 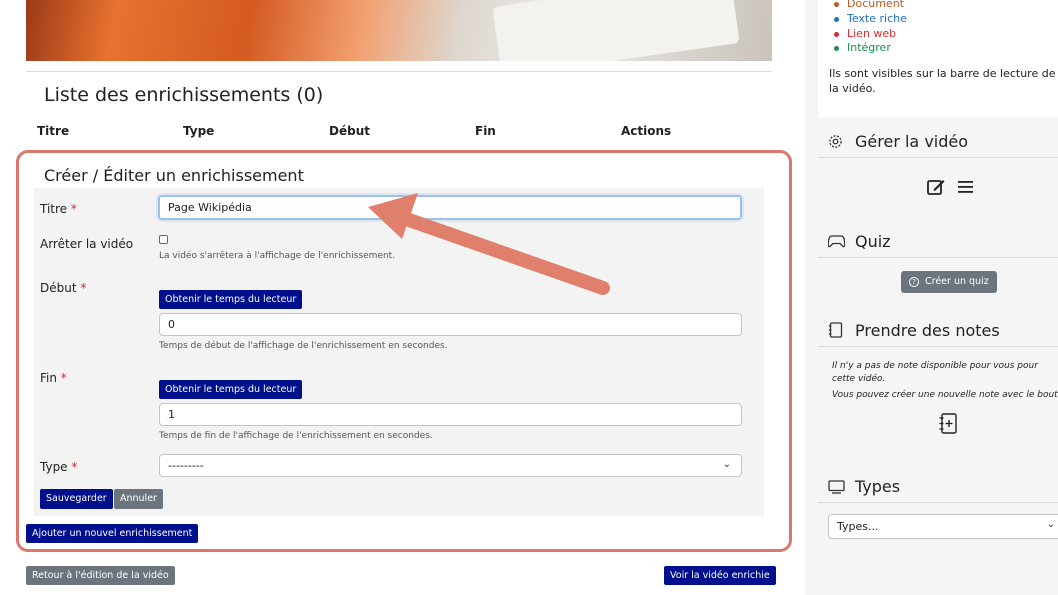 What do you see at coordinates (231, 299) in the screenshot?
I see `get-start-time-button: Obtenir le temps du lecteur` at bounding box center [231, 299].